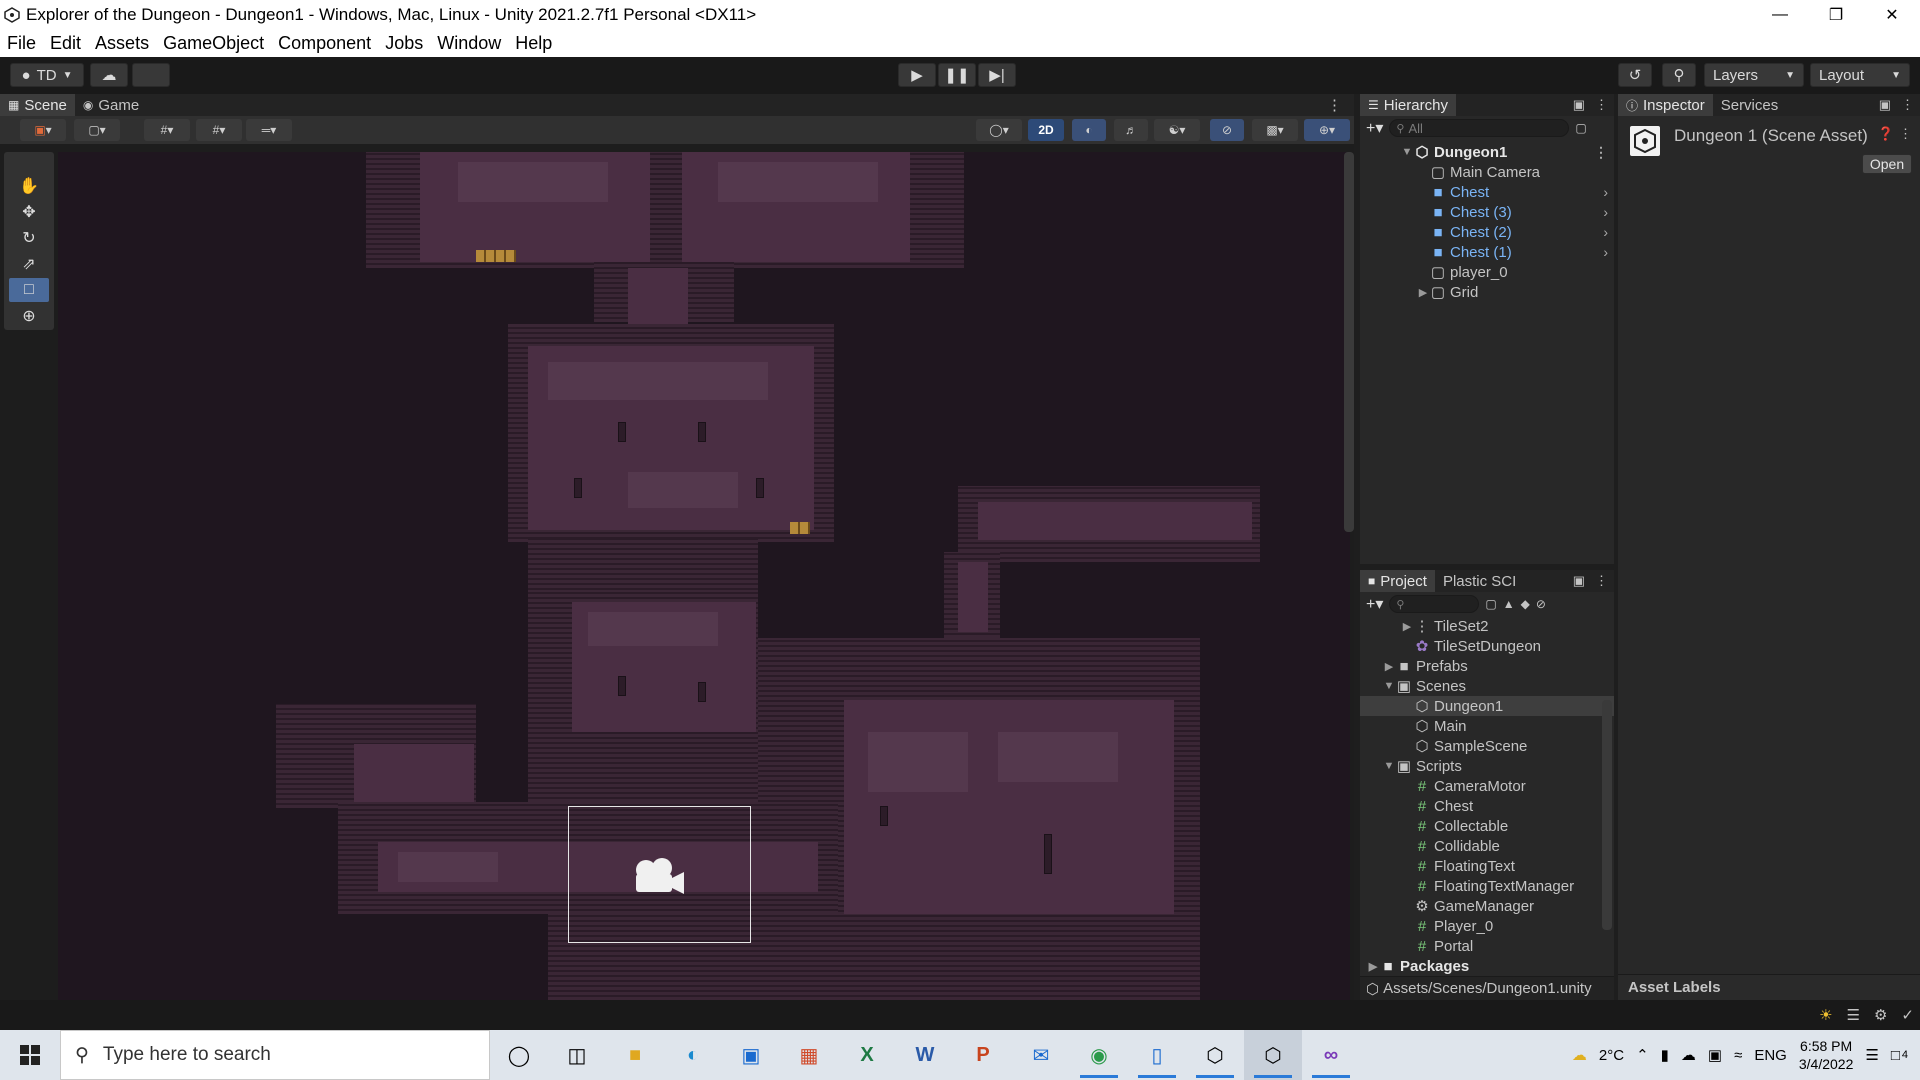 Image resolution: width=1920 pixels, height=1080 pixels. What do you see at coordinates (1157, 1055) in the screenshot?
I see `phone-link-button: ▯` at bounding box center [1157, 1055].